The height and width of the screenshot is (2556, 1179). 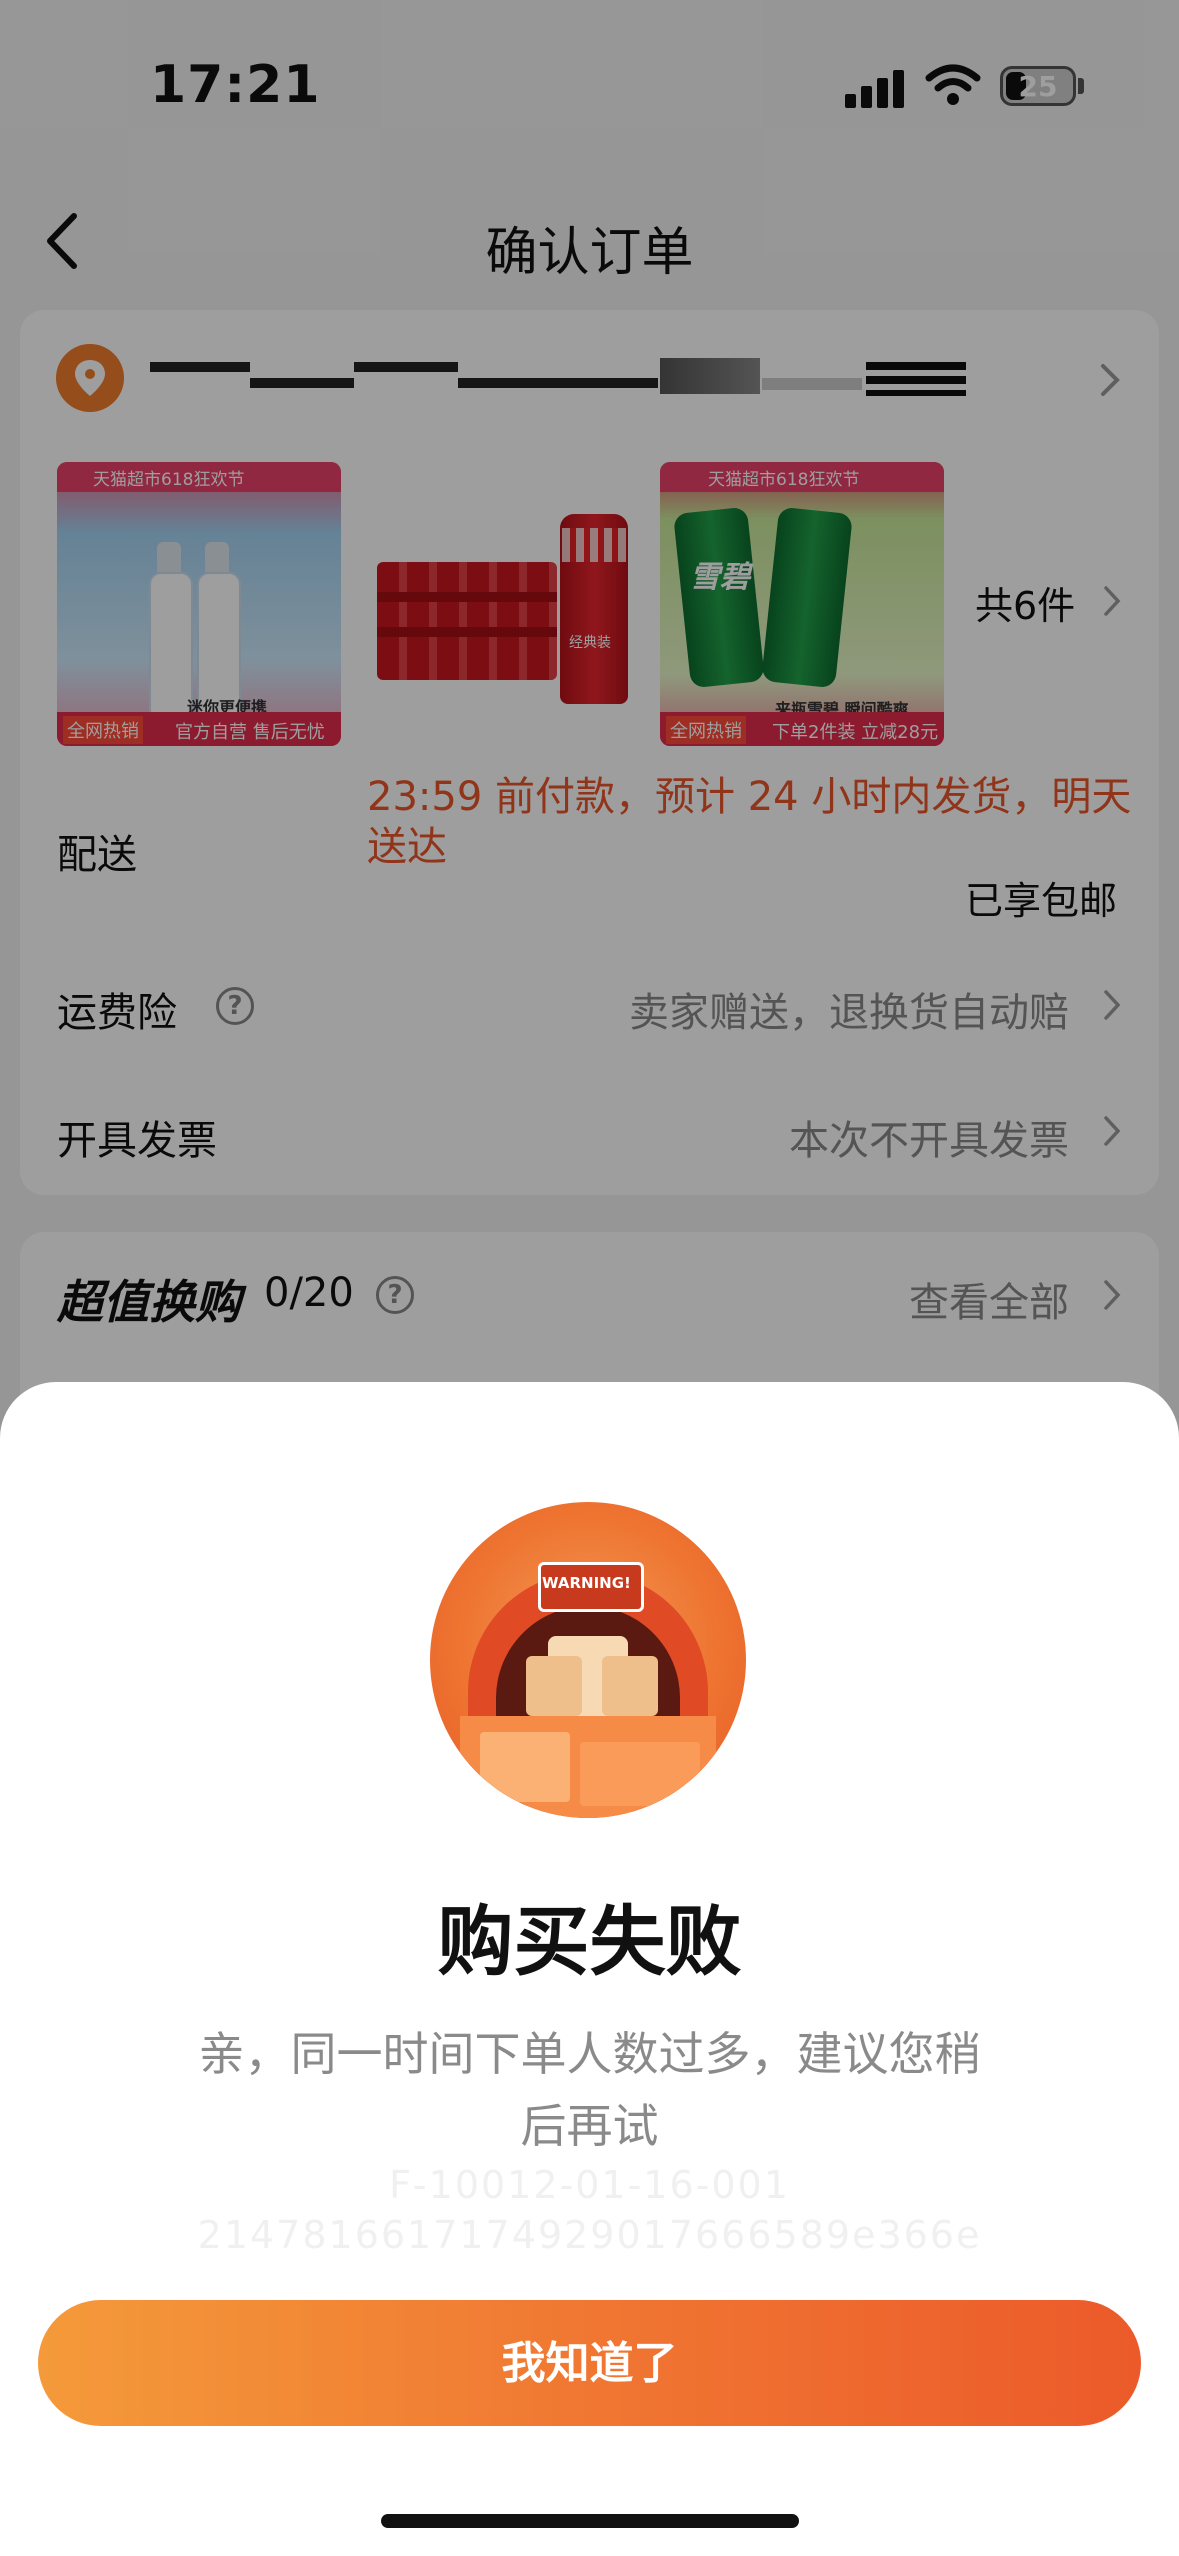 I want to click on acknowledge-button: 我知道了, so click(x=589, y=2363).